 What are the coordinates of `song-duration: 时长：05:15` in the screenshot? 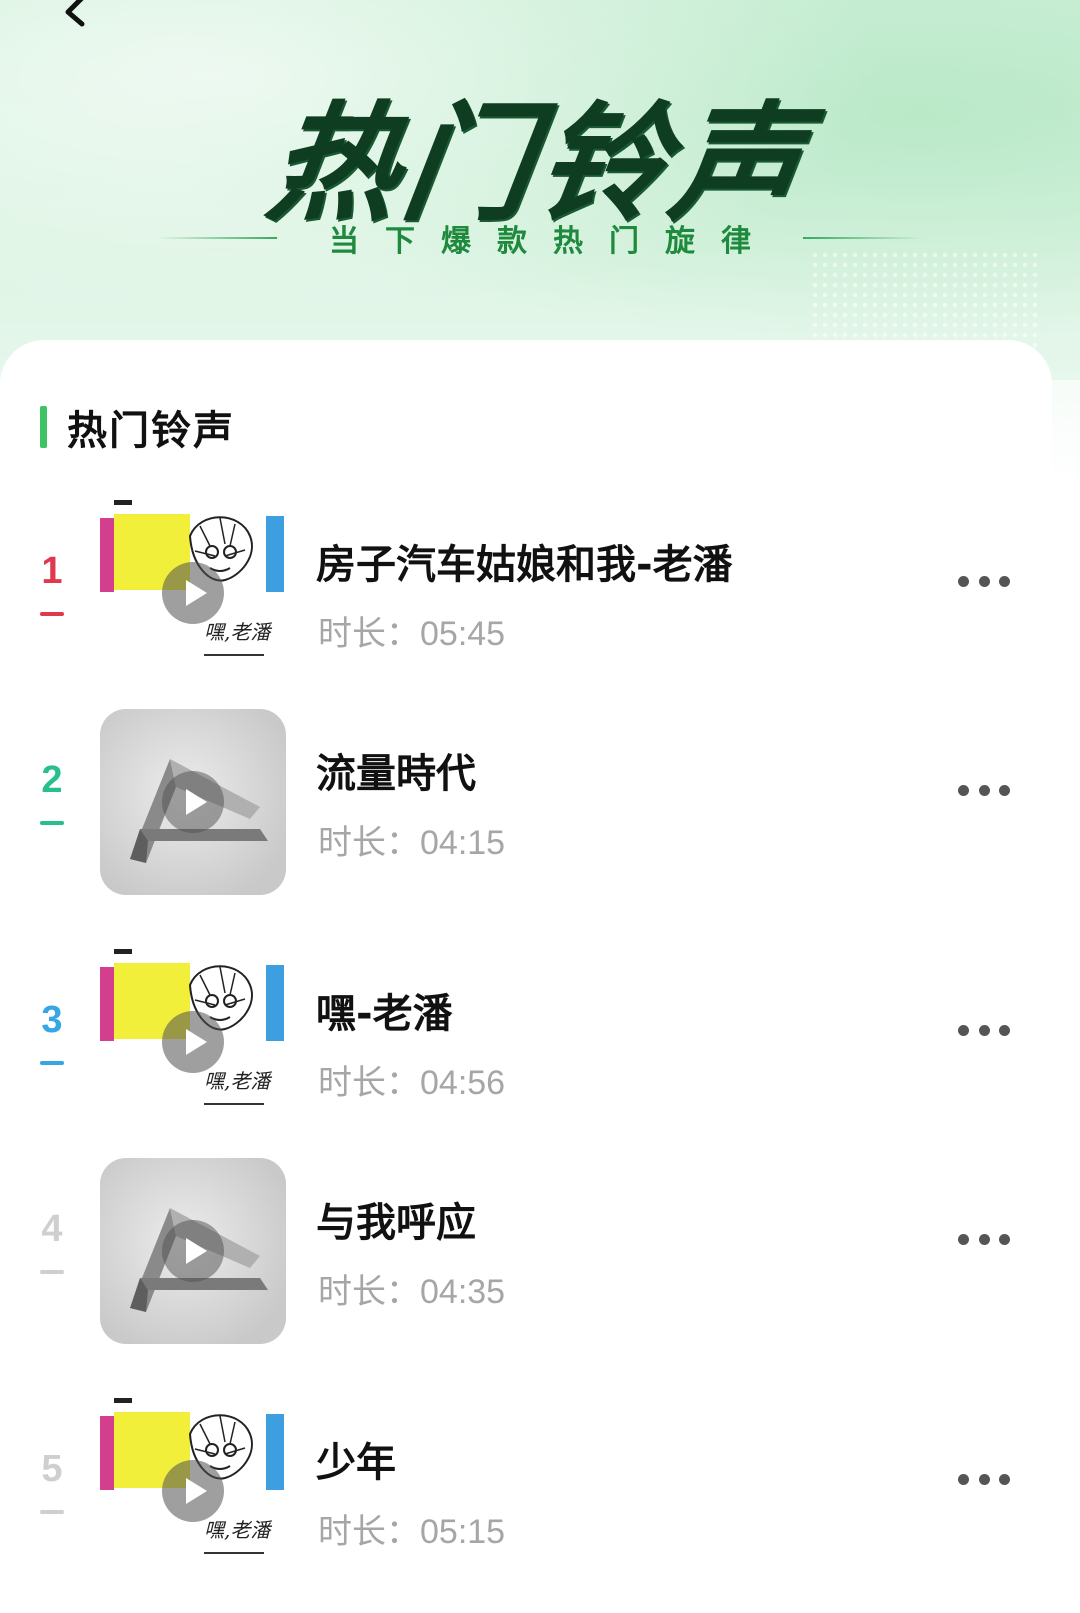 It's located at (412, 1532).